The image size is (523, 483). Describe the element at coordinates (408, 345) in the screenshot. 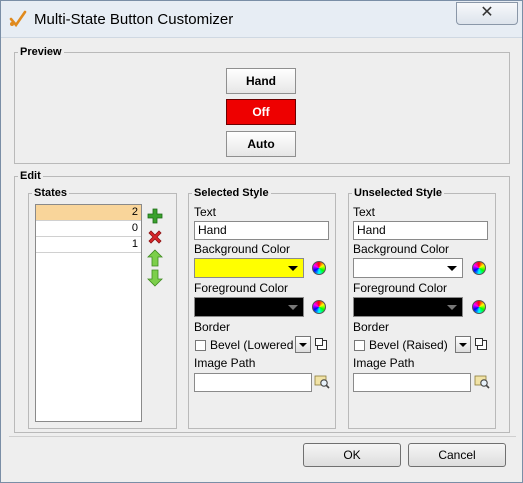

I see `unselected-border-value: Bevel (Raised)` at that location.